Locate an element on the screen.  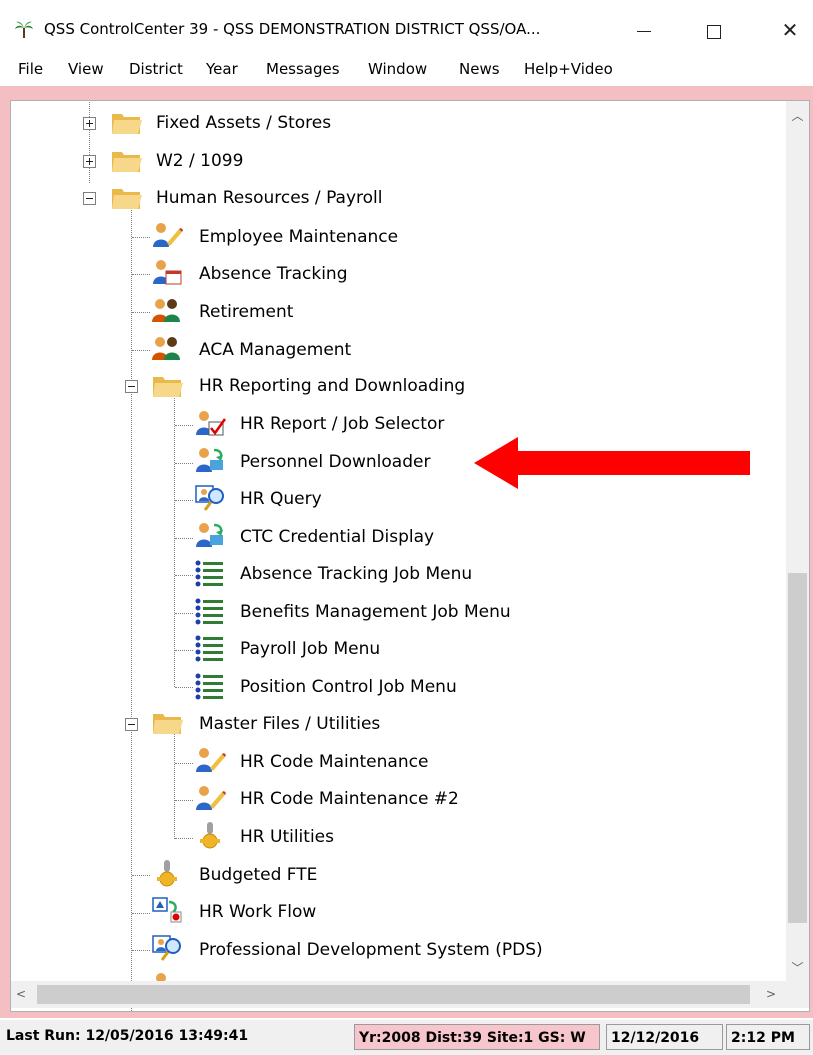
menu-window: Window is located at coordinates (397, 69).